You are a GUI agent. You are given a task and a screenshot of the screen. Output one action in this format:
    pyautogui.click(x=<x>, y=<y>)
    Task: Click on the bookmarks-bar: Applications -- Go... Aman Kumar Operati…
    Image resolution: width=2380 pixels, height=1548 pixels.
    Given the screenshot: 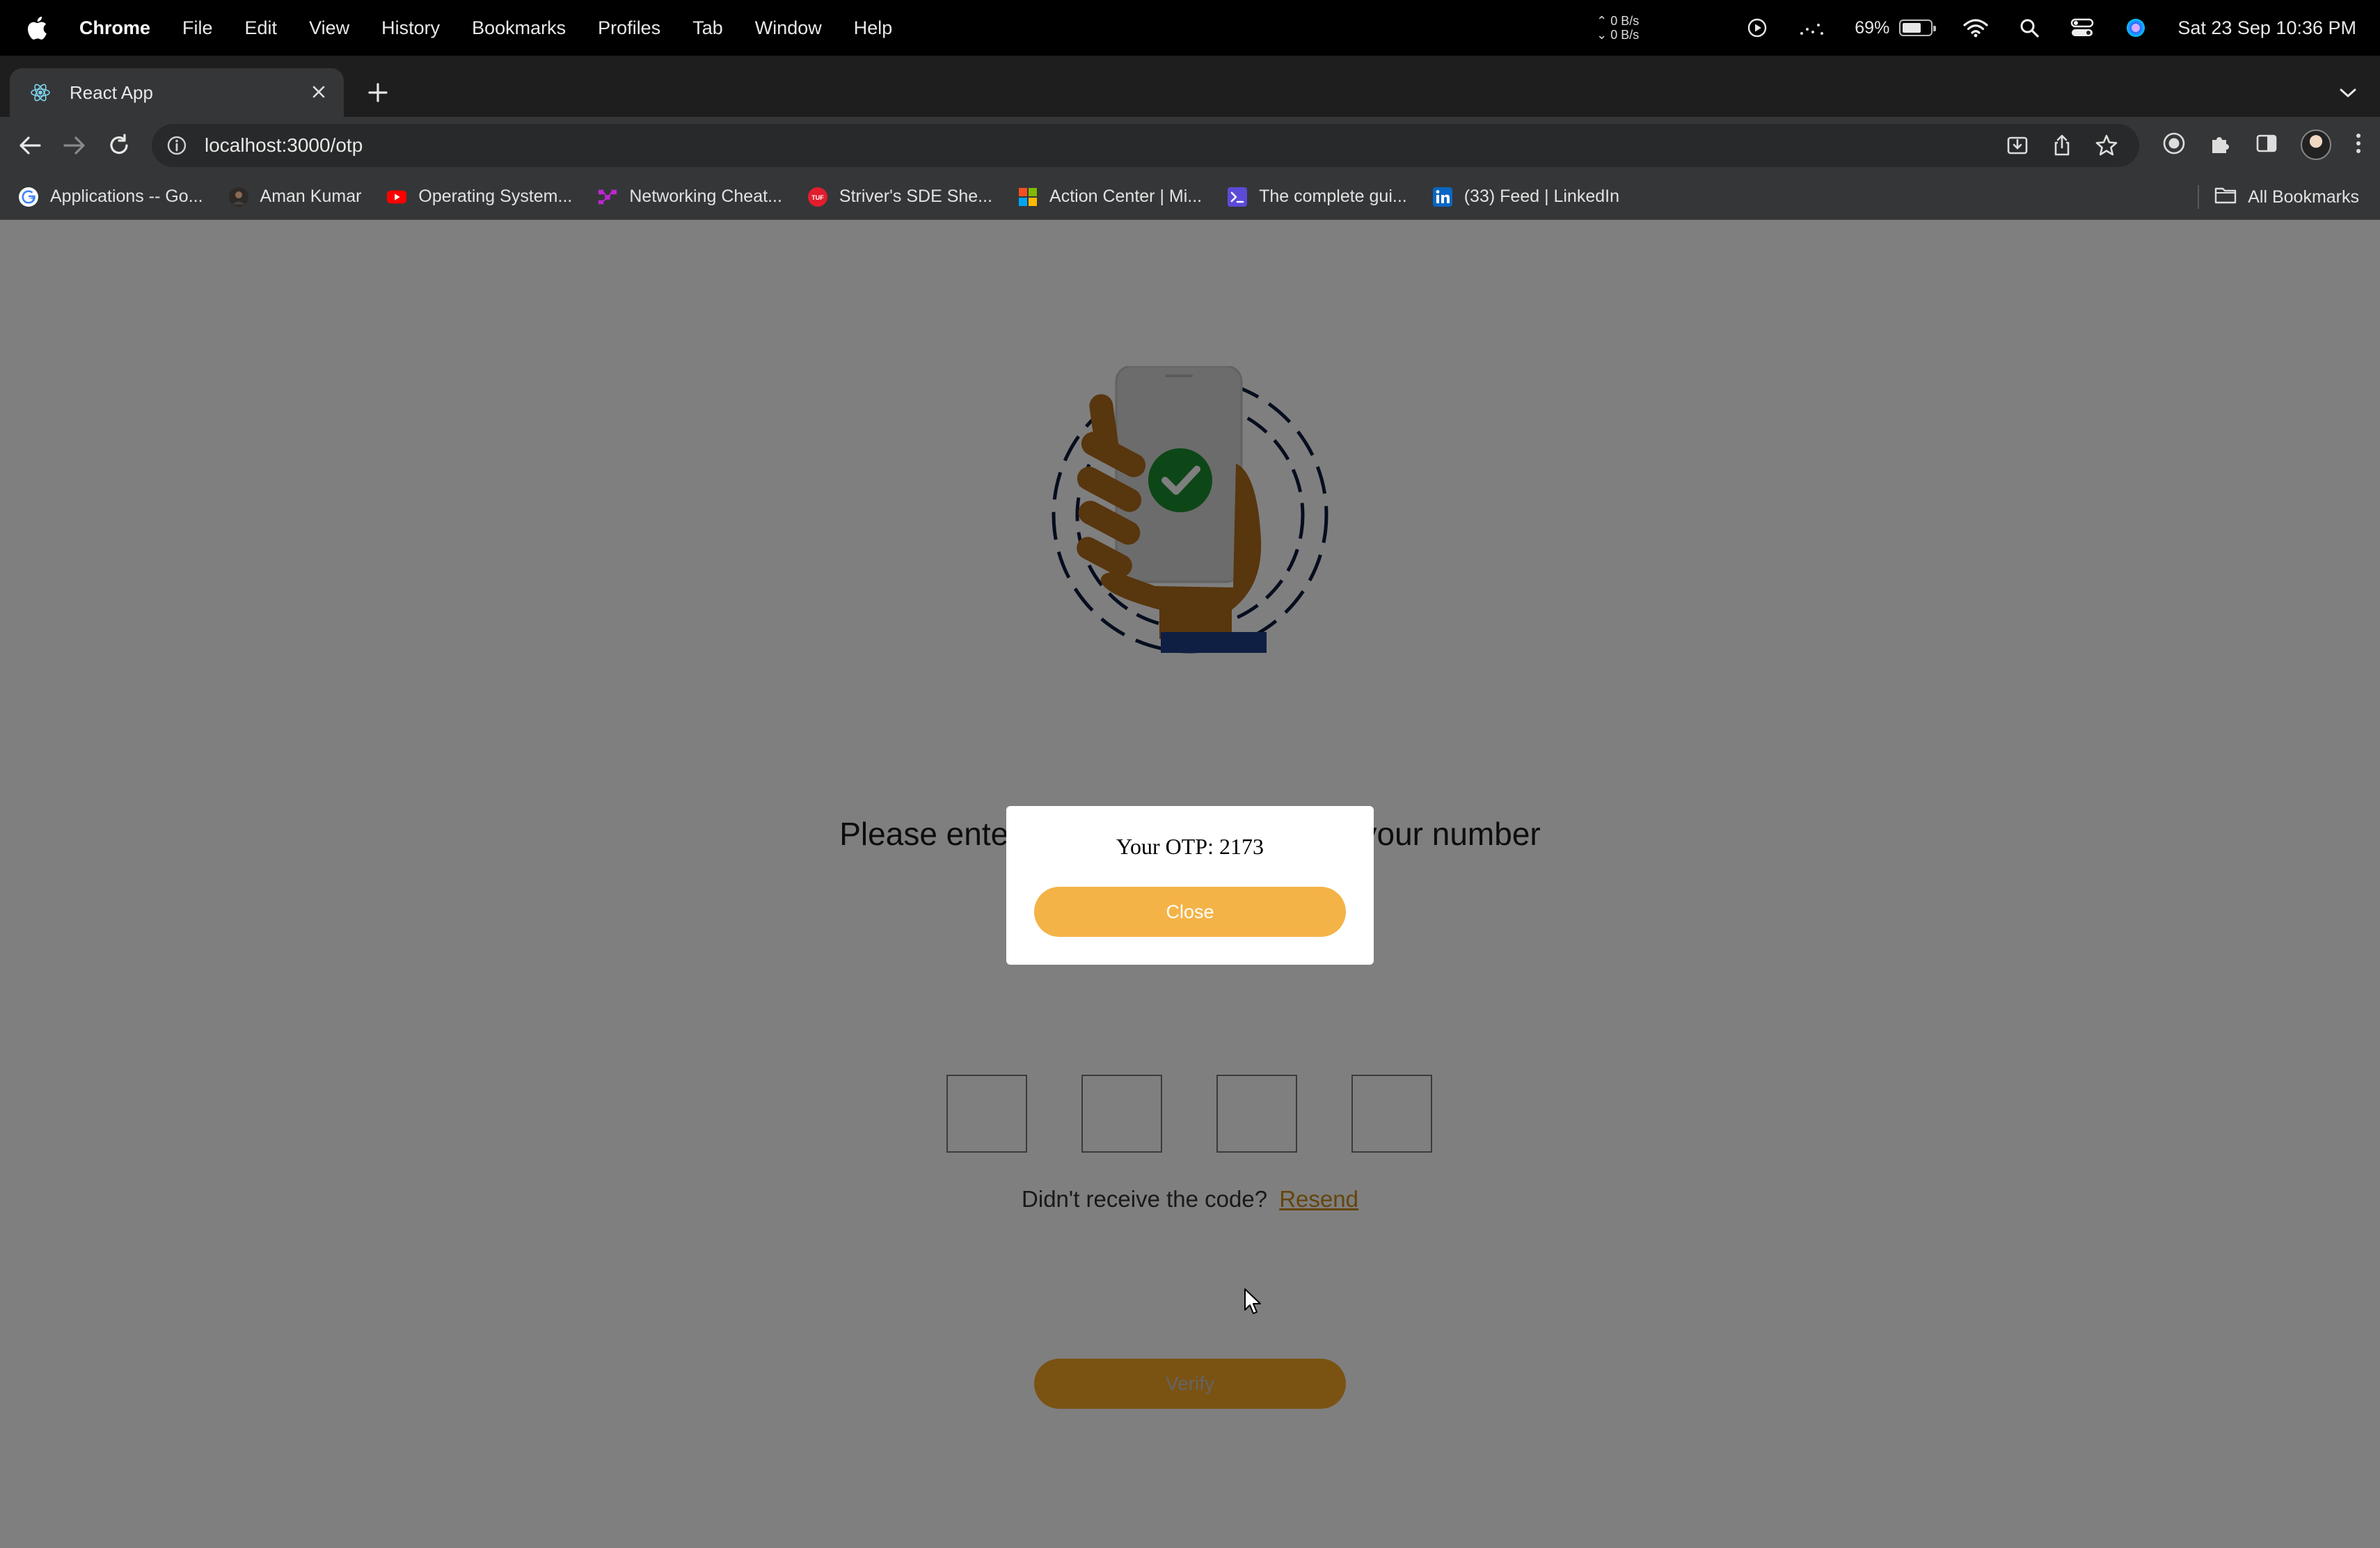 What is the action you would take?
    pyautogui.click(x=1190, y=197)
    